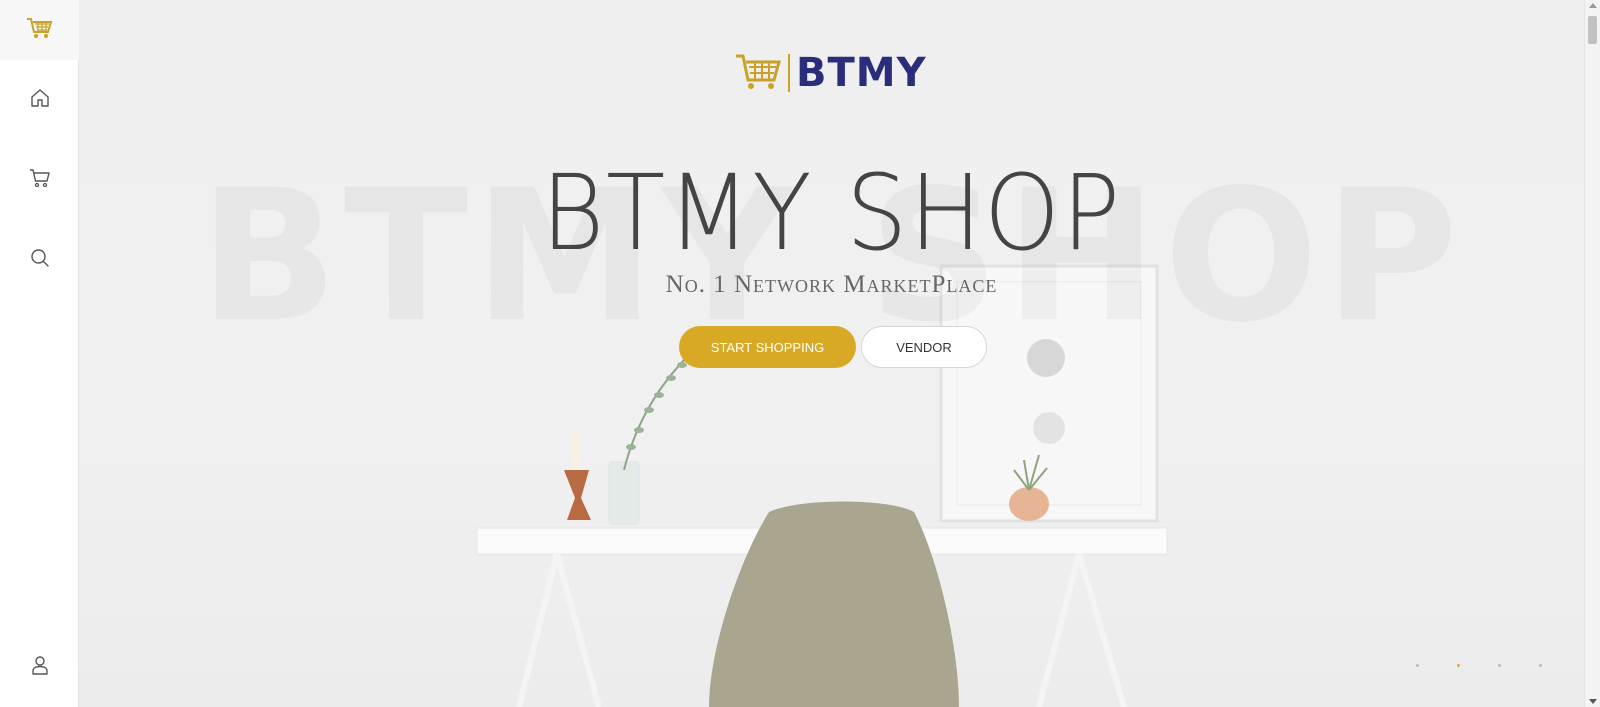  I want to click on sidebar-item-home, so click(39, 100).